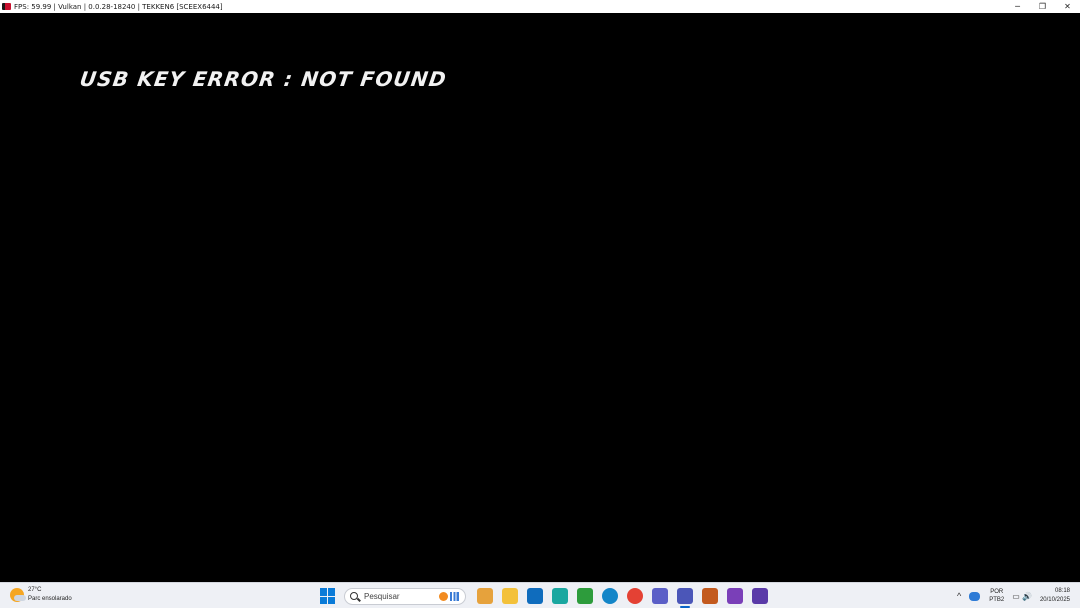 The height and width of the screenshot is (608, 1080). I want to click on error-message: USB KEY ERROR : NOT FOUND, so click(263, 79).